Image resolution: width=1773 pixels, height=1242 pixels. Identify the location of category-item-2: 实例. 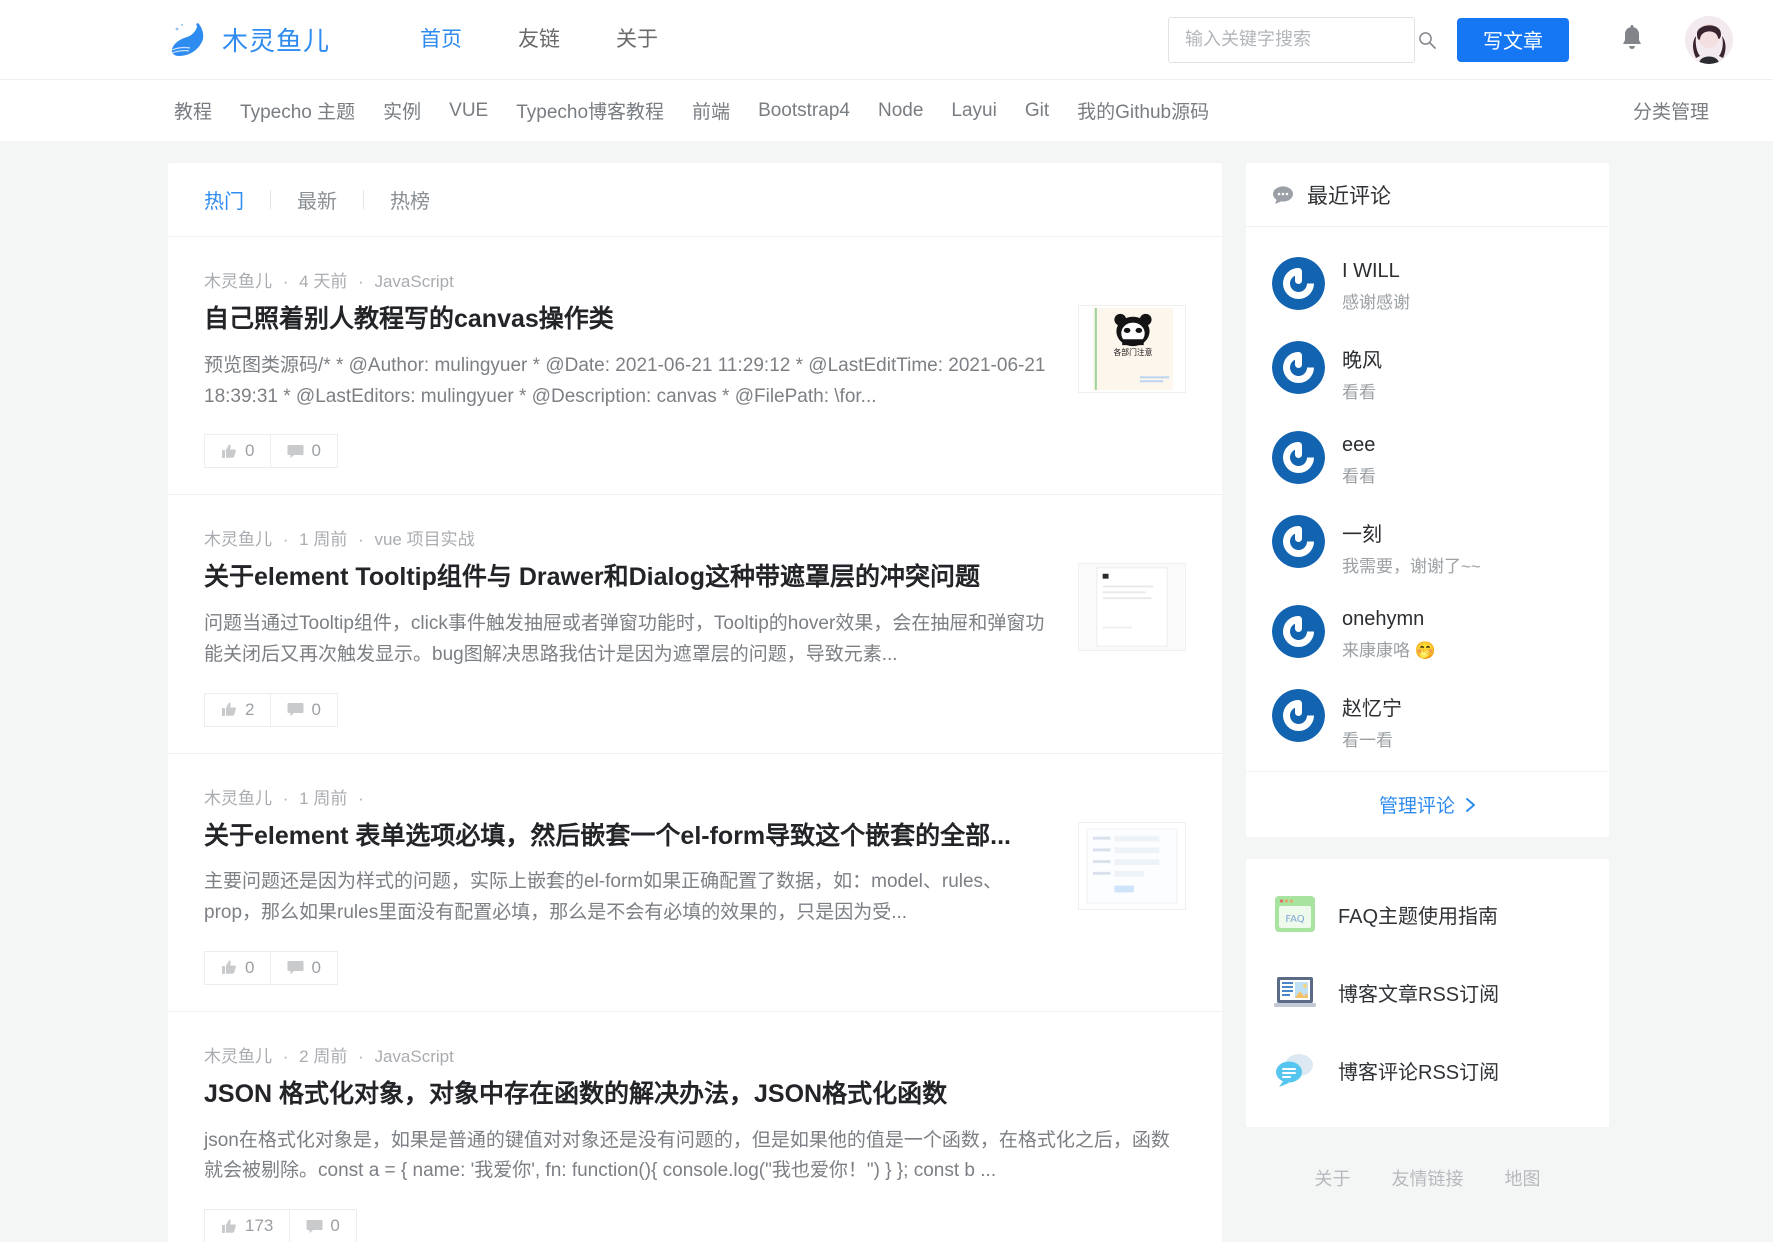
(402, 110).